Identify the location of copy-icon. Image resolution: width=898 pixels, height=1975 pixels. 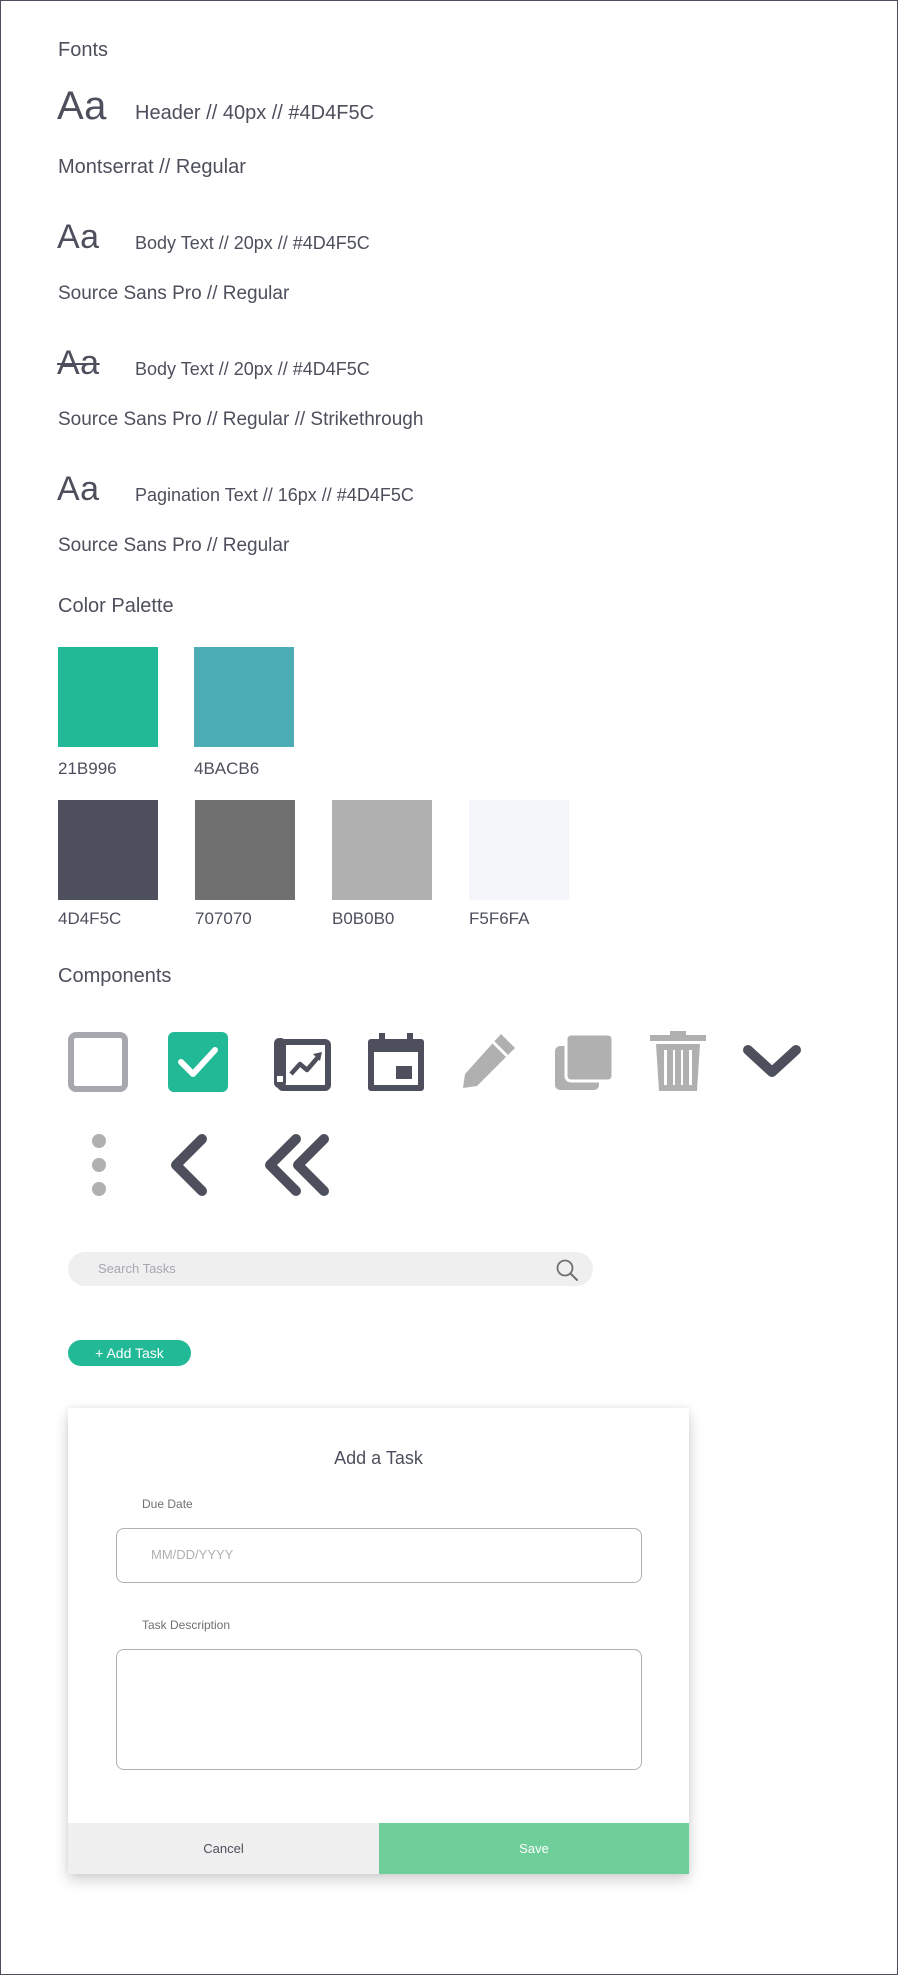
(583, 1062).